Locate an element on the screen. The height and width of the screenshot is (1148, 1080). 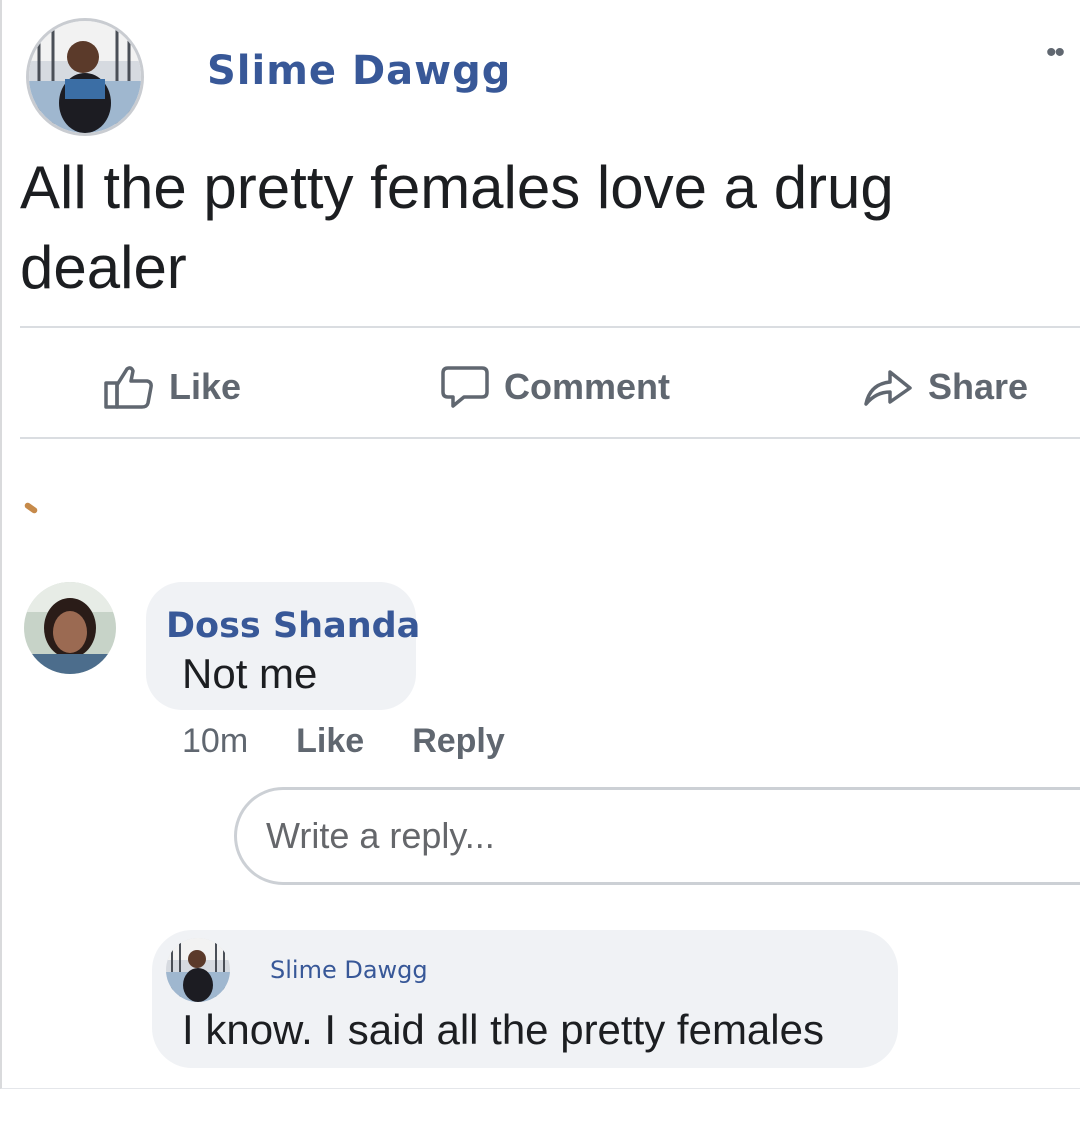
reply-text: I know. I said all the pretty females is located at coordinates (503, 1029).